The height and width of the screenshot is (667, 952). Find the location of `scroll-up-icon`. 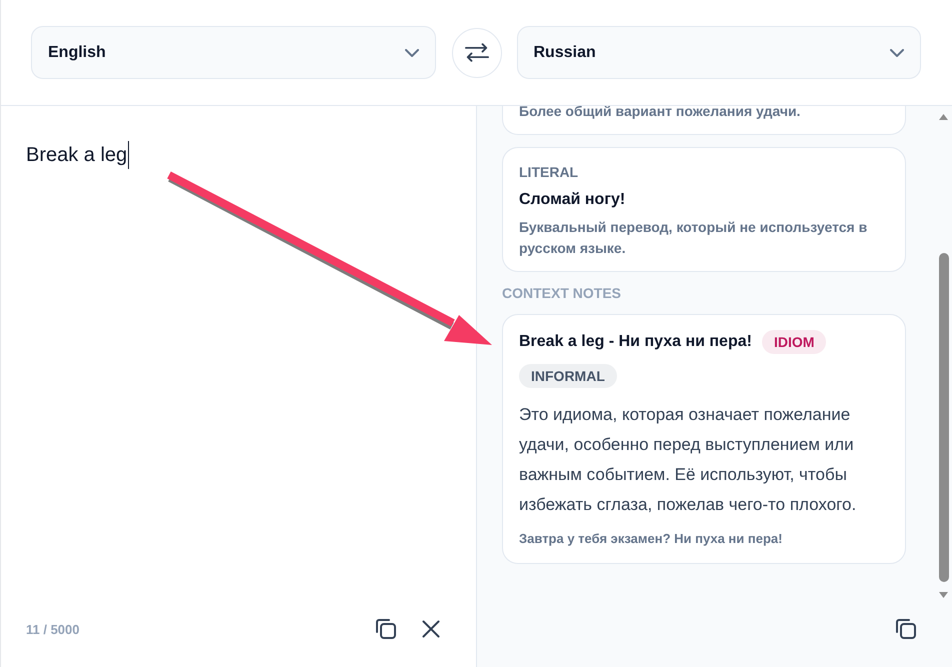

scroll-up-icon is located at coordinates (943, 117).